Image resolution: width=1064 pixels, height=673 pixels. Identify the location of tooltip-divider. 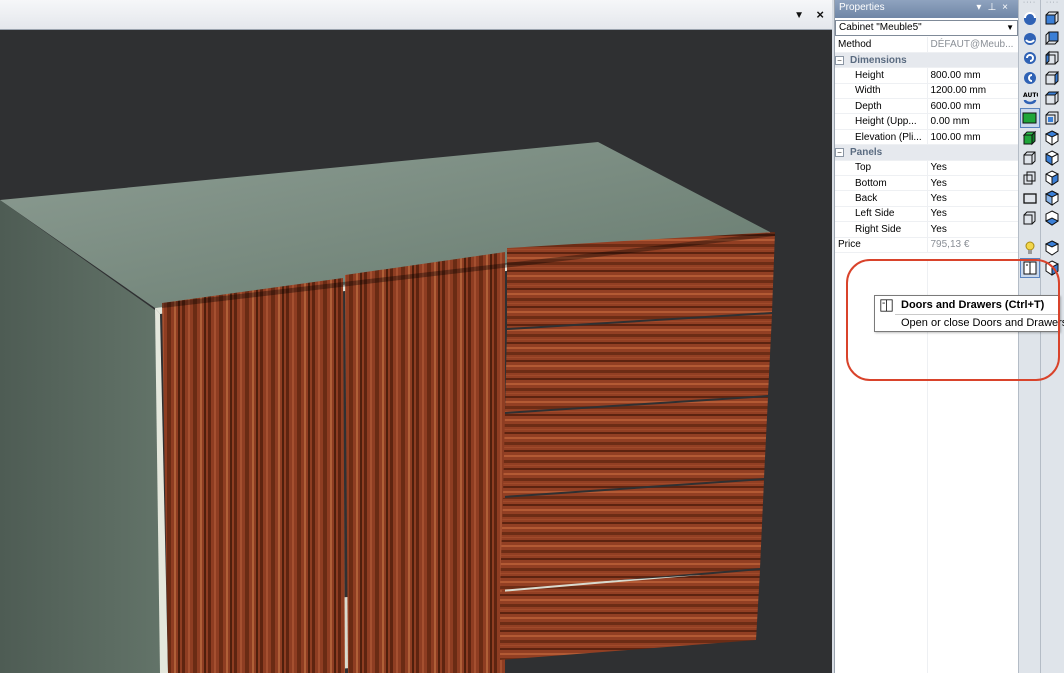
(977, 314).